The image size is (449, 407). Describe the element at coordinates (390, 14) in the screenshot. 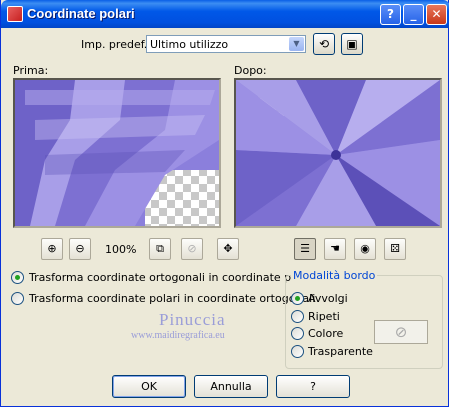

I see `help-title-button: ?` at that location.